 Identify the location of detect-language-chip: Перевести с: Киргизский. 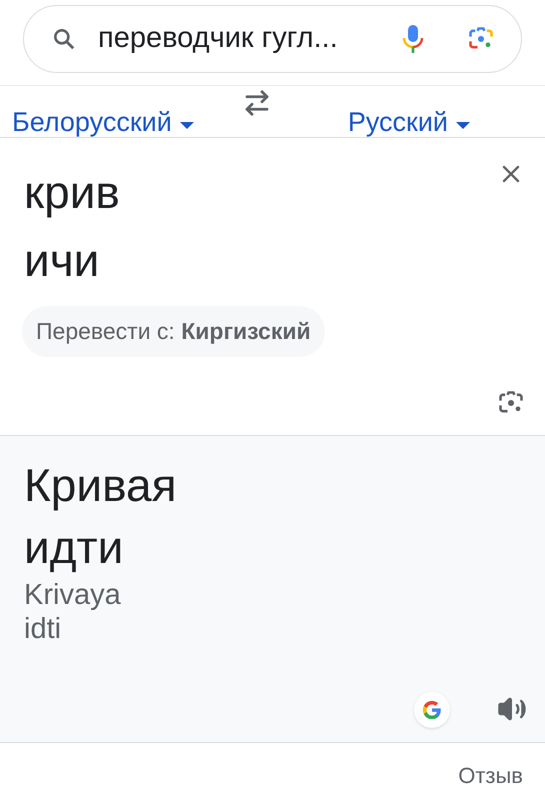
(173, 331).